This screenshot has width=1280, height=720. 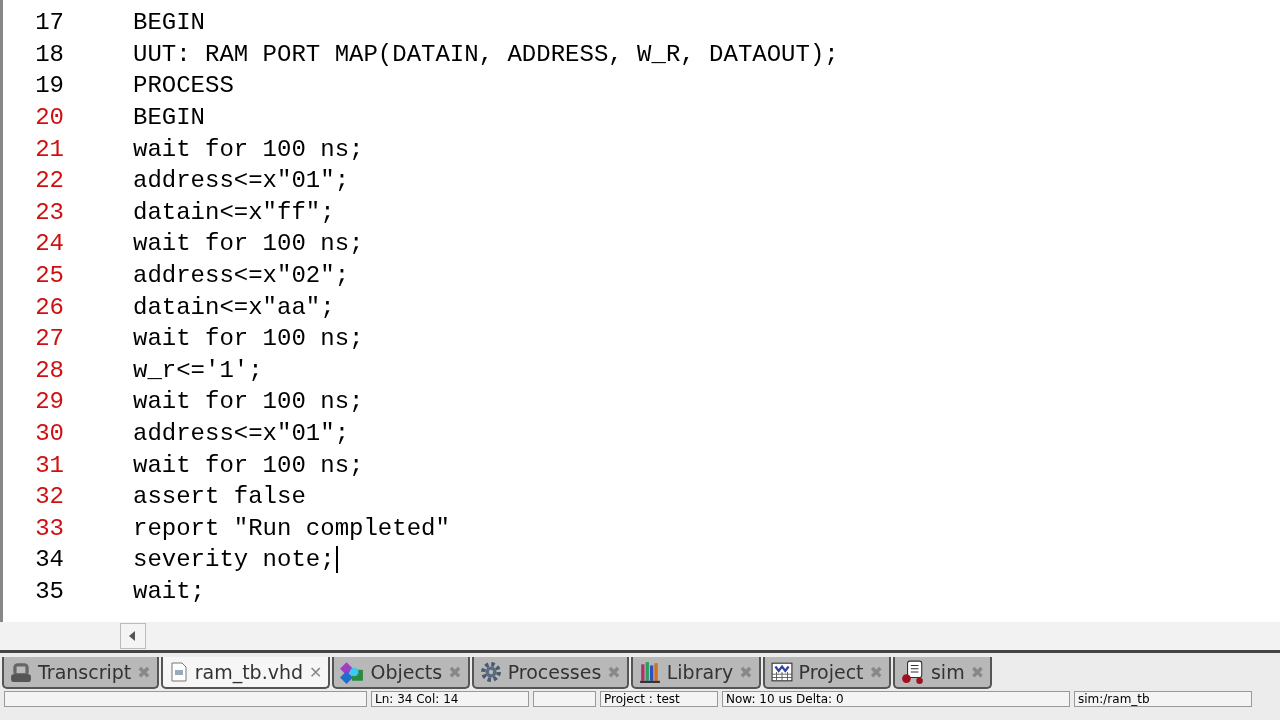 I want to click on close-icon: ✕, so click(x=316, y=672).